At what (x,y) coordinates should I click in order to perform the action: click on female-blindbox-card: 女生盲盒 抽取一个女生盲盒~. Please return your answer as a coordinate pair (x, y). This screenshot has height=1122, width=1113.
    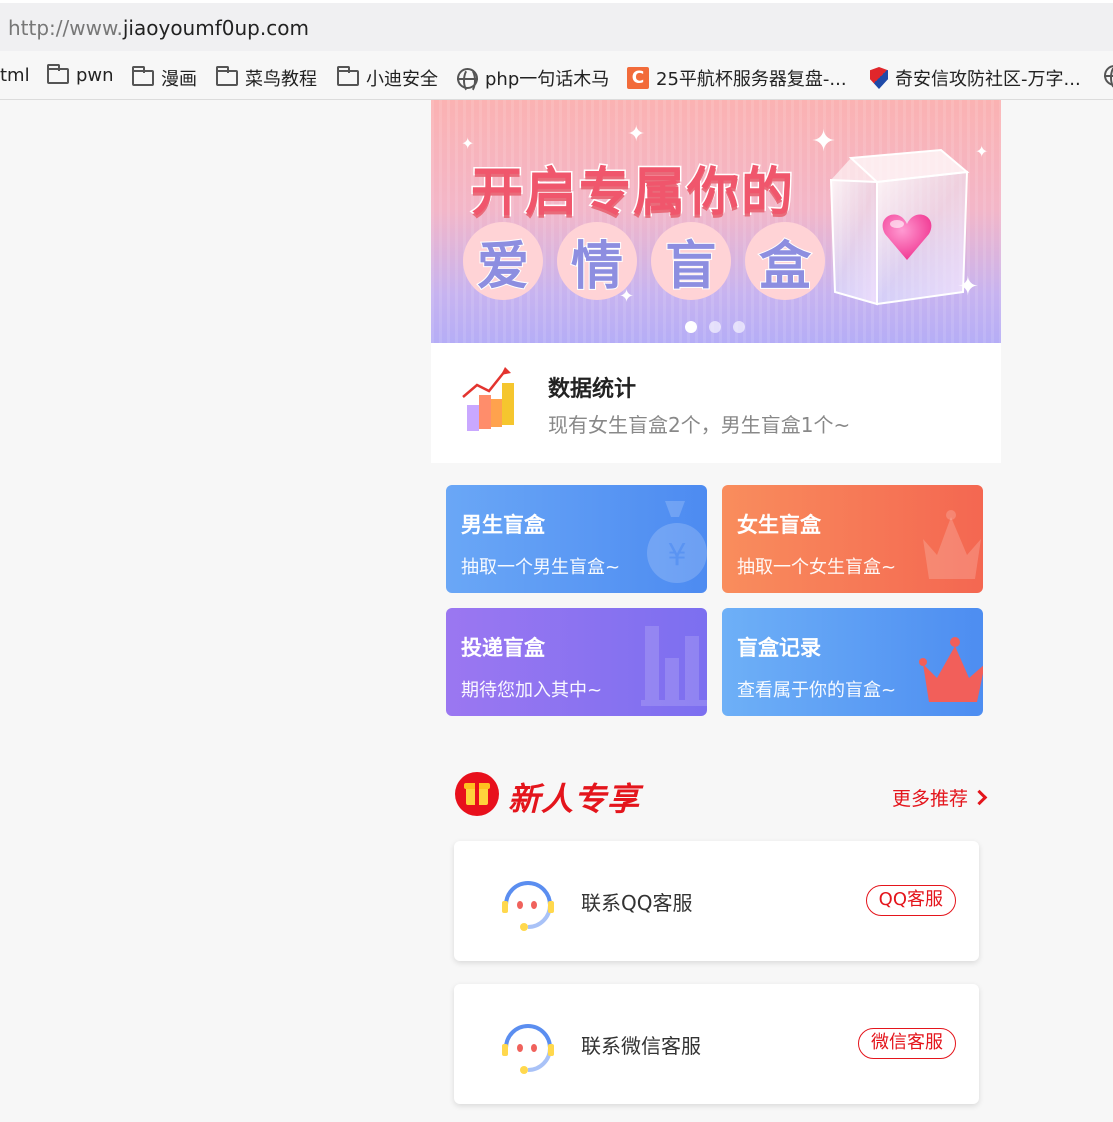
    Looking at the image, I should click on (852, 539).